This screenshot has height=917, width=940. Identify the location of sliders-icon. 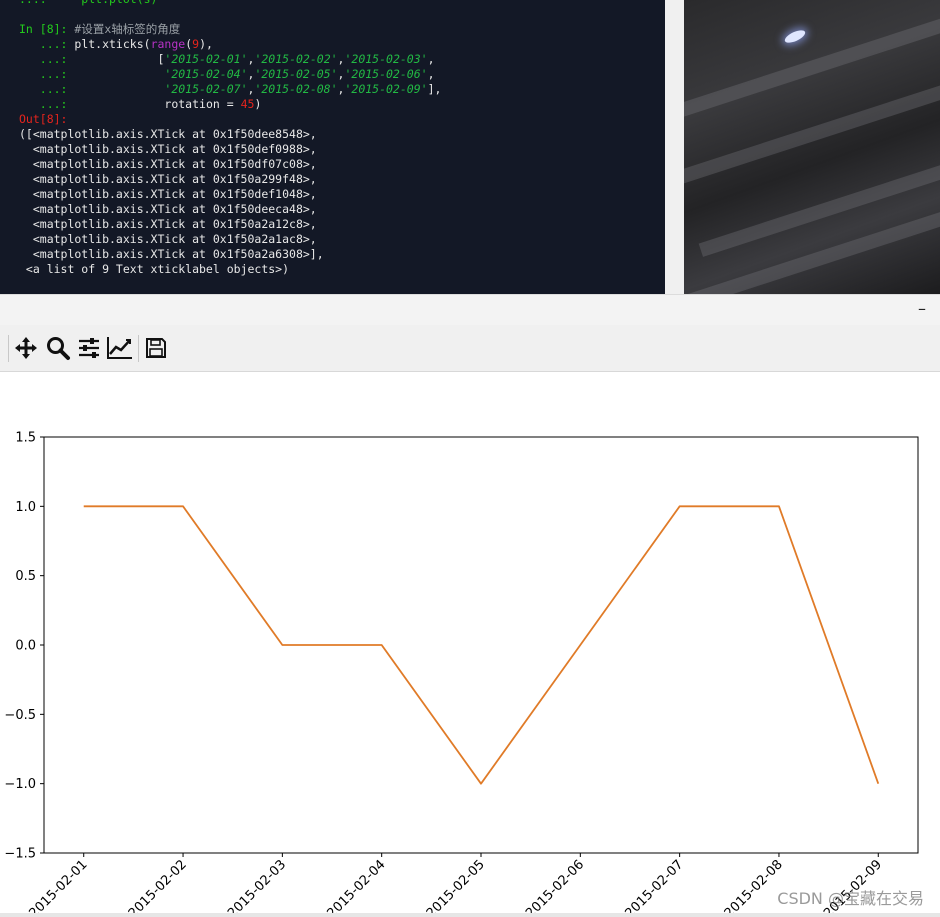
(89, 348).